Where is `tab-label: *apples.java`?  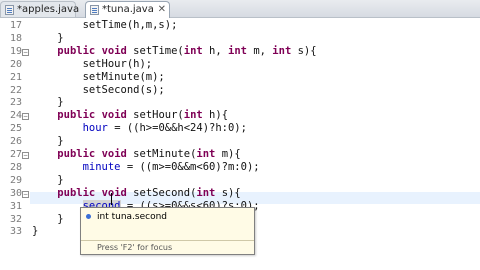
tab-label: *apples.java is located at coordinates (48, 9).